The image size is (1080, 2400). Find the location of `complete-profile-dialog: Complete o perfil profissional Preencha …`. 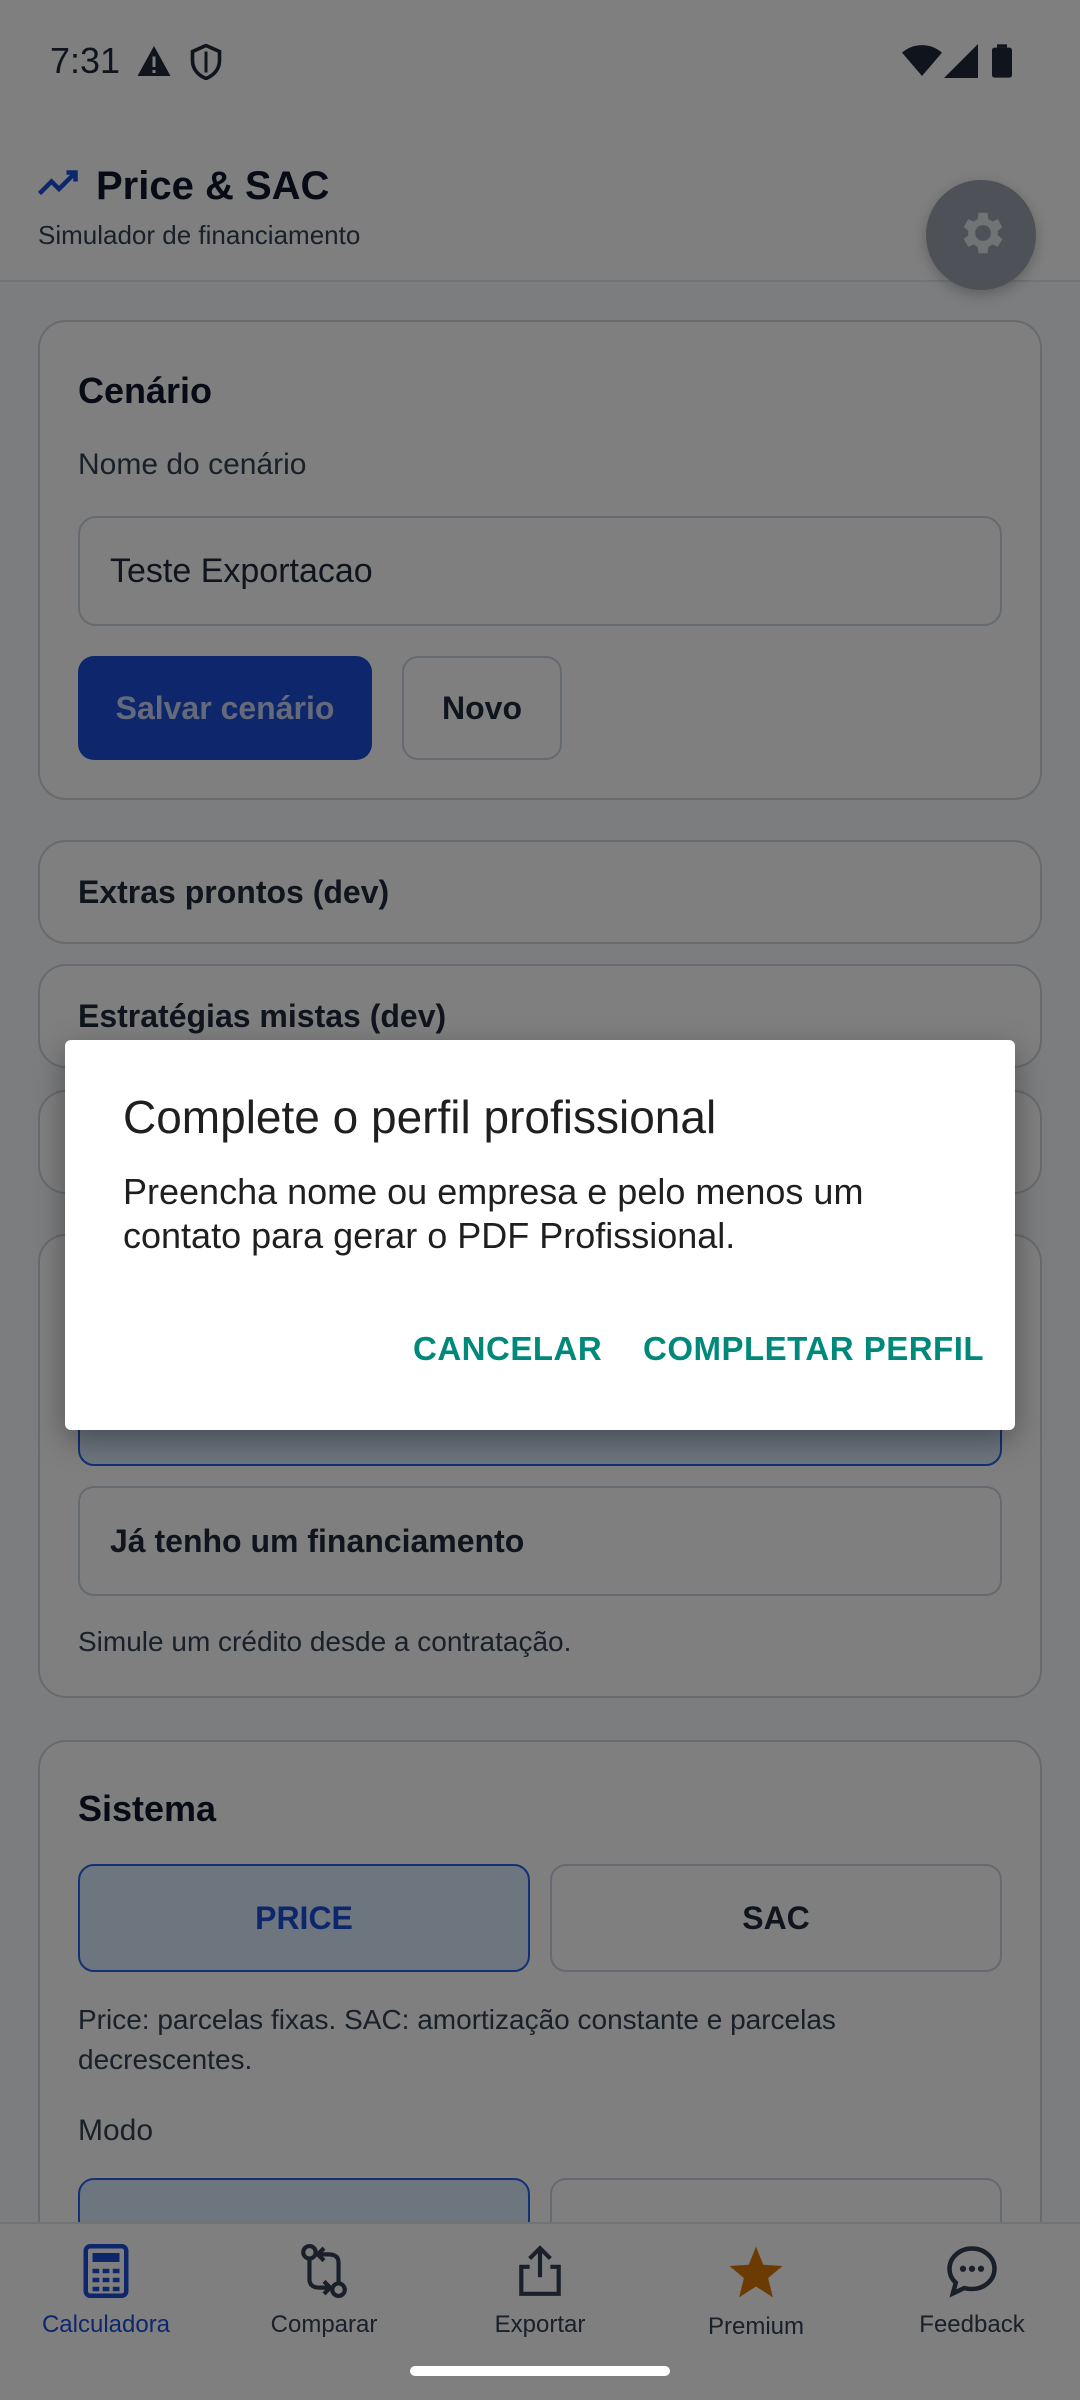

complete-profile-dialog: Complete o perfil profissional Preencha … is located at coordinates (540, 1235).